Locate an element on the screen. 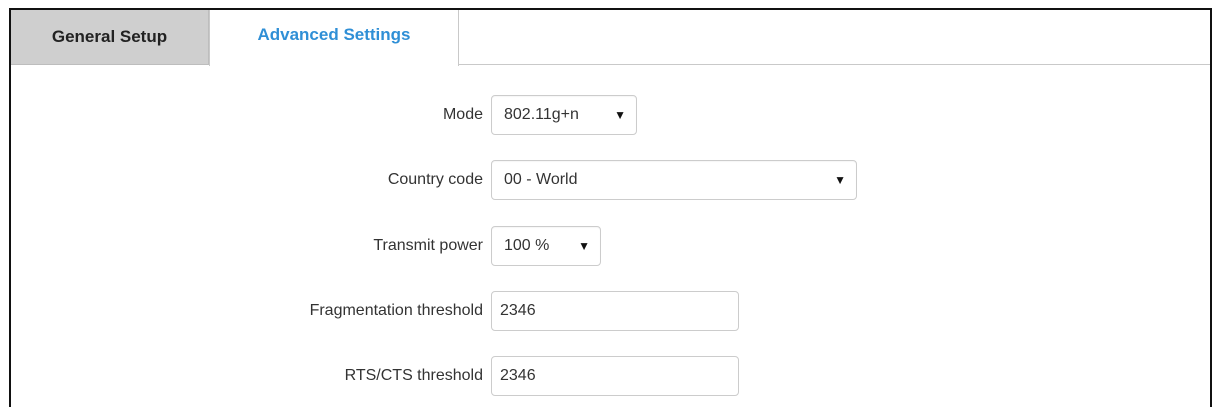  mode-label: Mode is located at coordinates (462, 114).